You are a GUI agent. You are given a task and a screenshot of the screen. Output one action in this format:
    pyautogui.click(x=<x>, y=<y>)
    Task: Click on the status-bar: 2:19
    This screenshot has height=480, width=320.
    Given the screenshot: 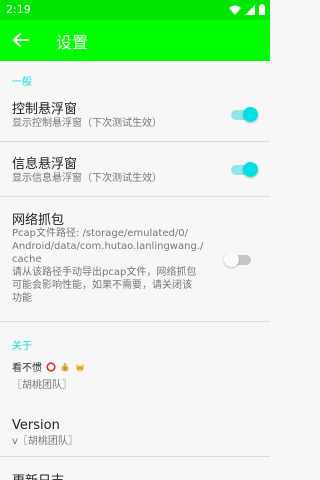 What is the action you would take?
    pyautogui.click(x=135, y=10)
    